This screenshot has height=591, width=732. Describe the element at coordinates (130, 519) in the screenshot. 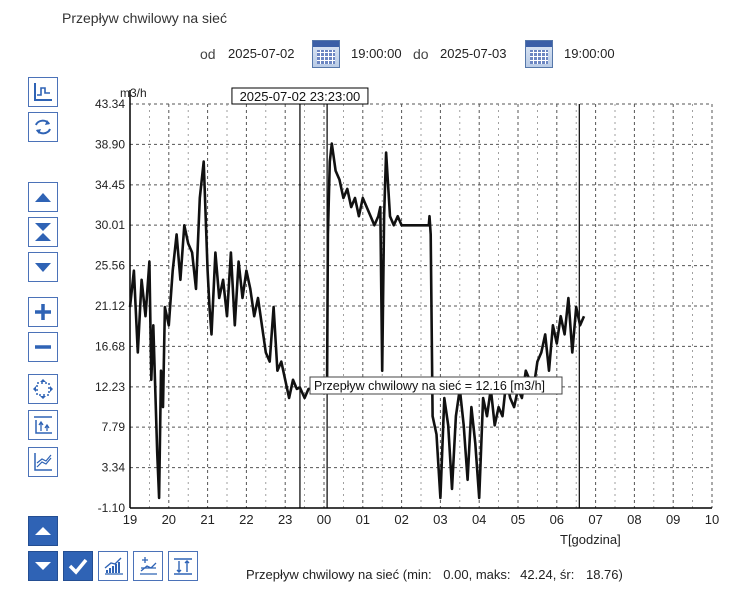

I see `x-tick-label: 19` at that location.